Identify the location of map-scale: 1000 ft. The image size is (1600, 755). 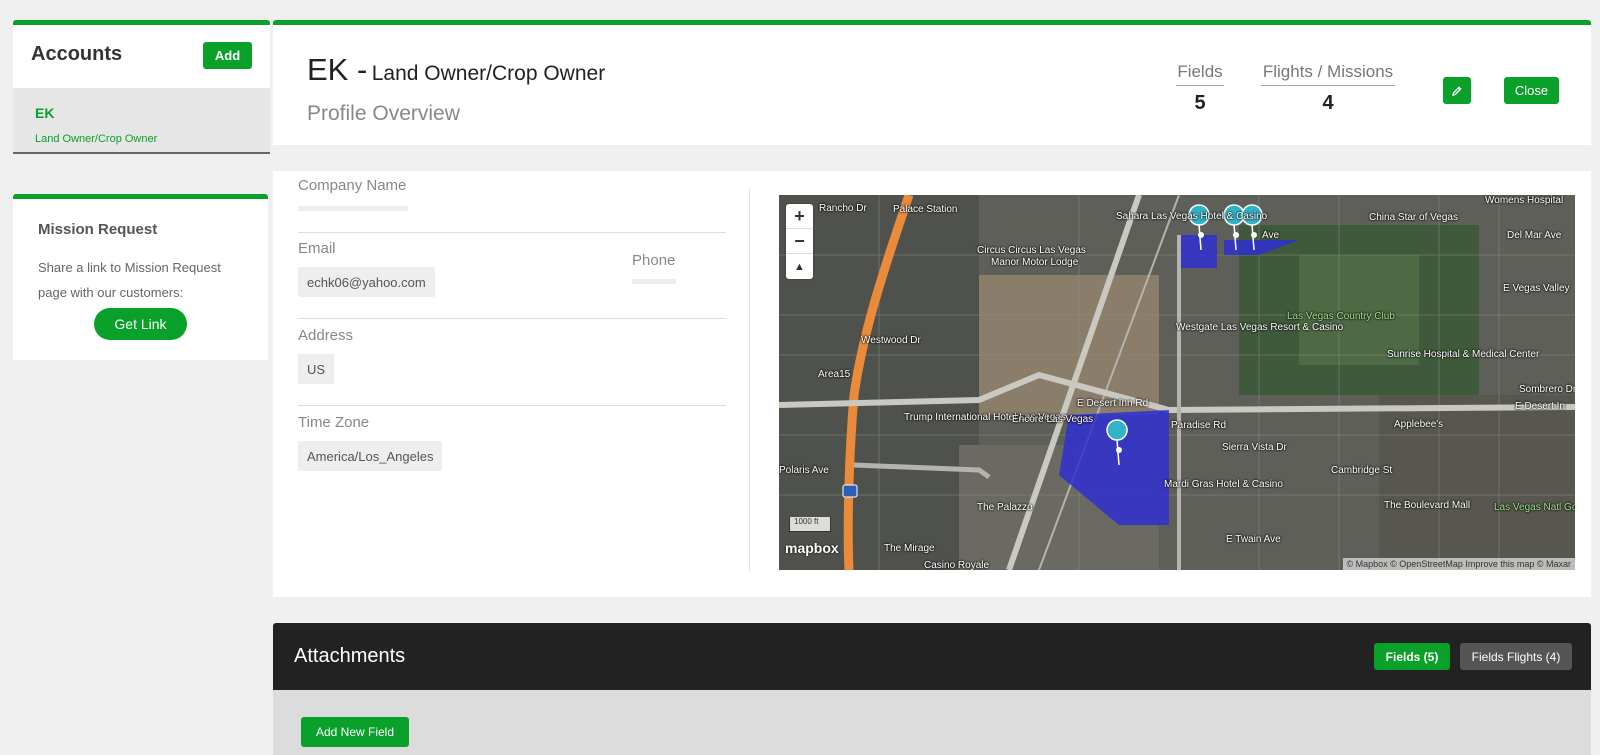
(810, 524).